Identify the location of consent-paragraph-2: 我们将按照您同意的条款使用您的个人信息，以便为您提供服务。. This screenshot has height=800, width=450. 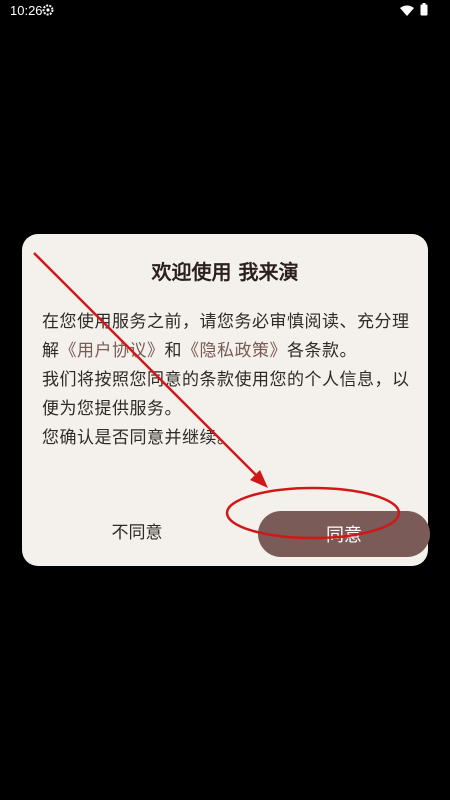
(226, 394).